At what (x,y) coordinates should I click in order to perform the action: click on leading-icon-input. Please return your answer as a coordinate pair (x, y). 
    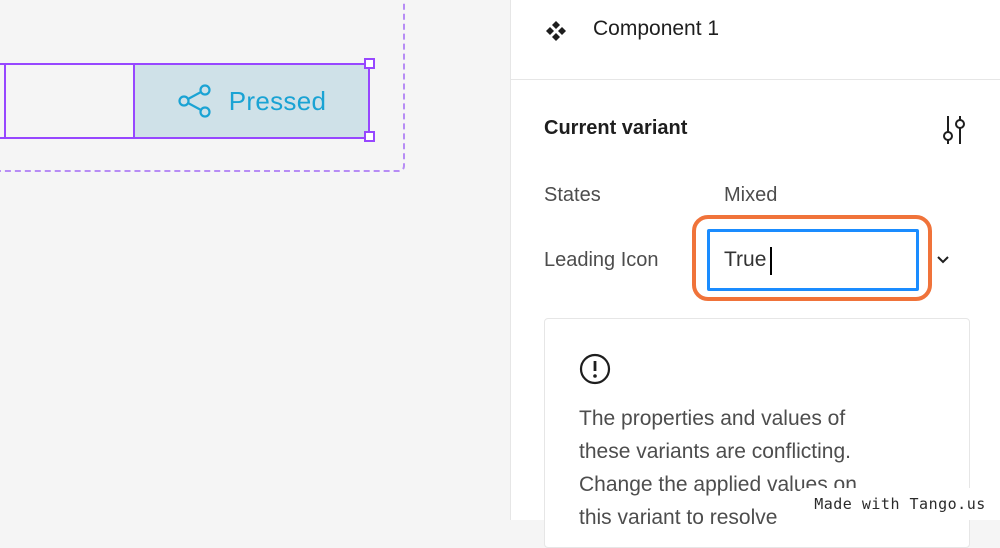
    Looking at the image, I should click on (813, 260).